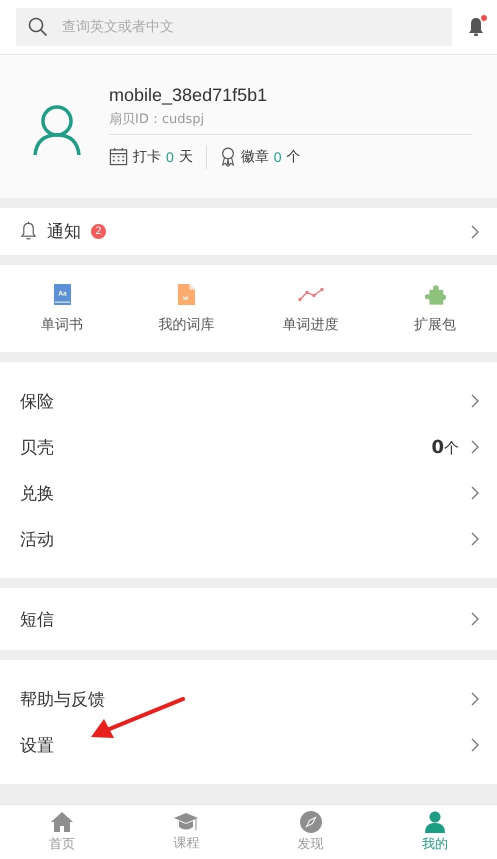  Describe the element at coordinates (57, 130) in the screenshot. I see `avatar-icon` at that location.